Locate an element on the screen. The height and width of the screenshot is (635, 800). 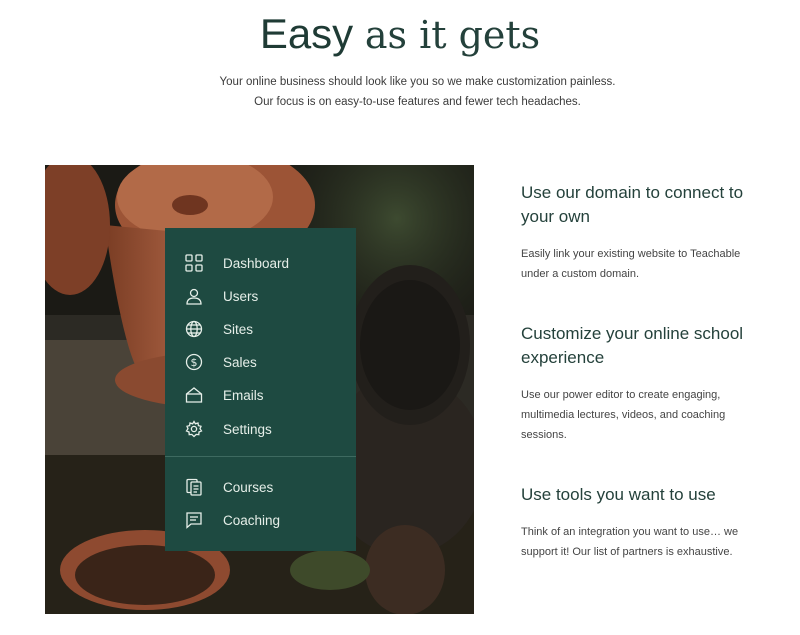
menu-label-dashboard: Dashboard is located at coordinates (256, 263).